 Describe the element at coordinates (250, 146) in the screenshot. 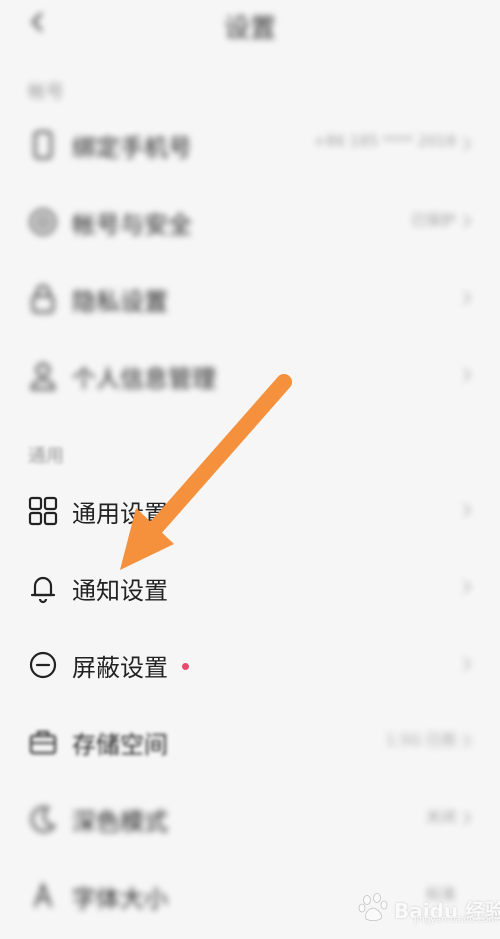

I see `row-bind-phone: 绑定手机号 +86 185 **** 2018` at that location.